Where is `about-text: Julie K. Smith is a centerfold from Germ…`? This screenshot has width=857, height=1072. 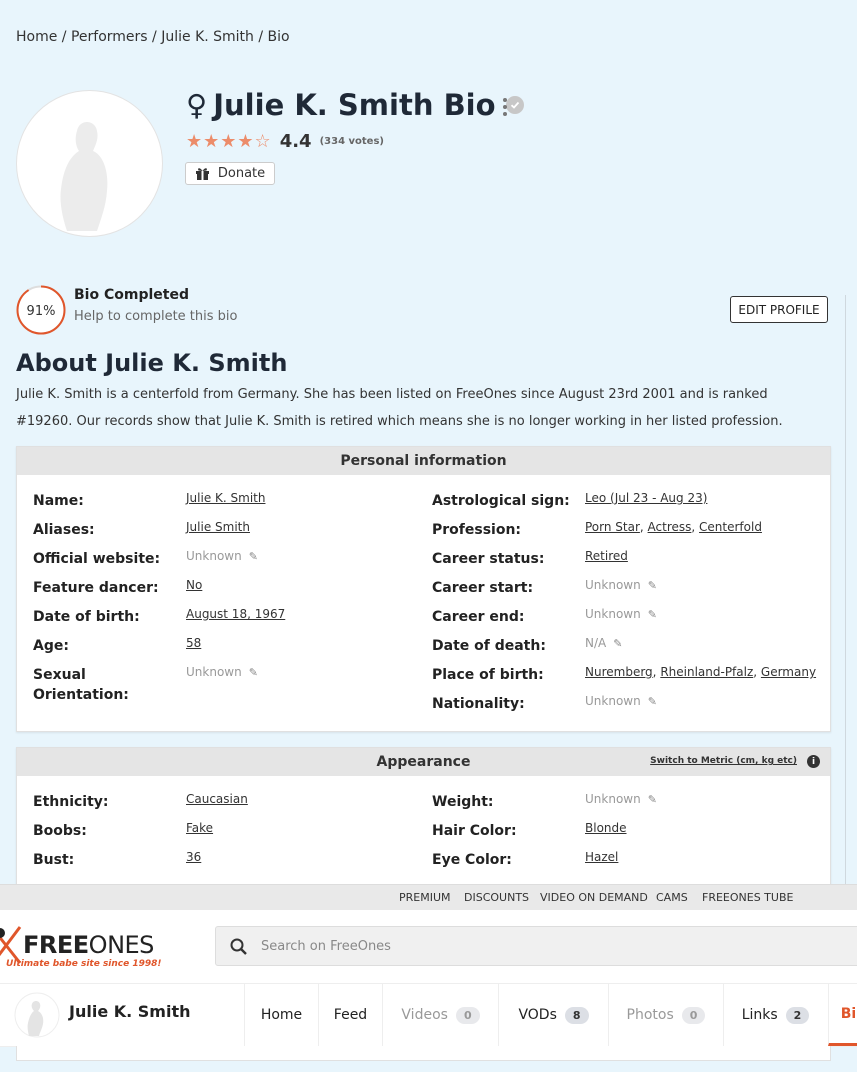
about-text: Julie K. Smith is a centerfold from Germ… is located at coordinates (399, 408).